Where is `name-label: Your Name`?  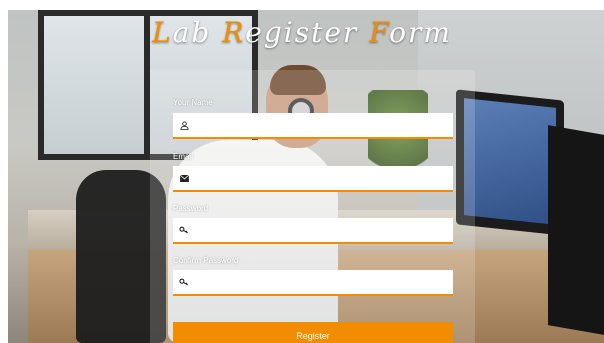
name-label: Your Name is located at coordinates (193, 102).